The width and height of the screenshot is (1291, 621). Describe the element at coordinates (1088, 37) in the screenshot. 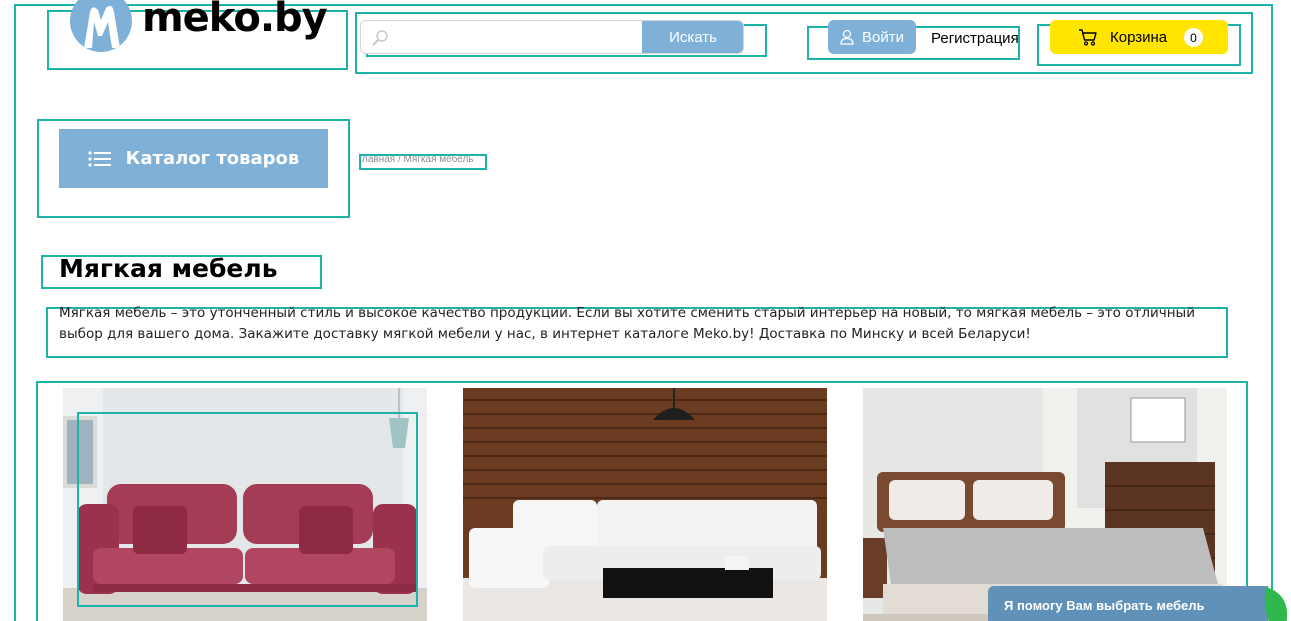

I see `cart-icon` at that location.